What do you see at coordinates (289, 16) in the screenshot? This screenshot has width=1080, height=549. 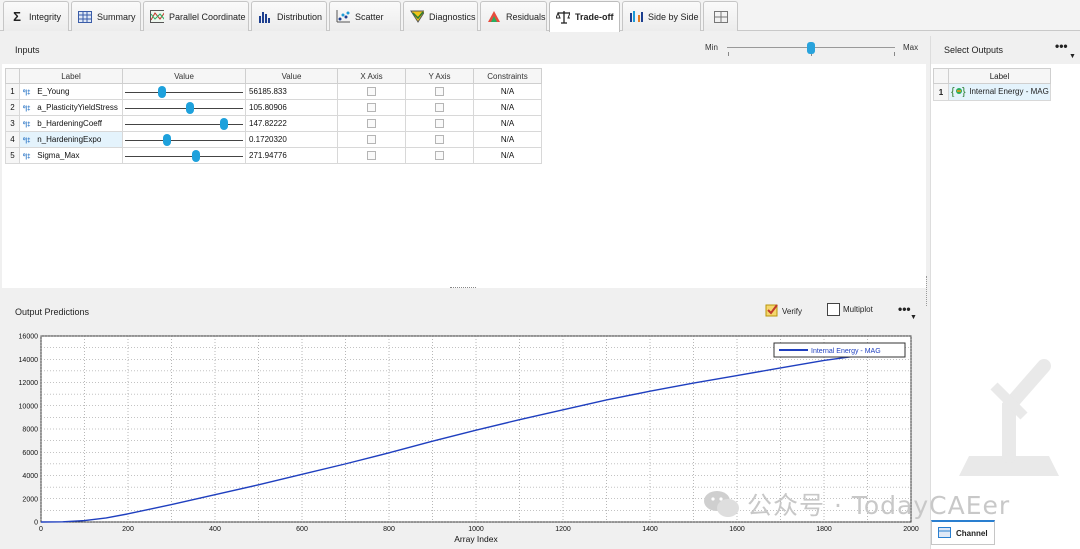 I see `tab-distribution: Distribution` at bounding box center [289, 16].